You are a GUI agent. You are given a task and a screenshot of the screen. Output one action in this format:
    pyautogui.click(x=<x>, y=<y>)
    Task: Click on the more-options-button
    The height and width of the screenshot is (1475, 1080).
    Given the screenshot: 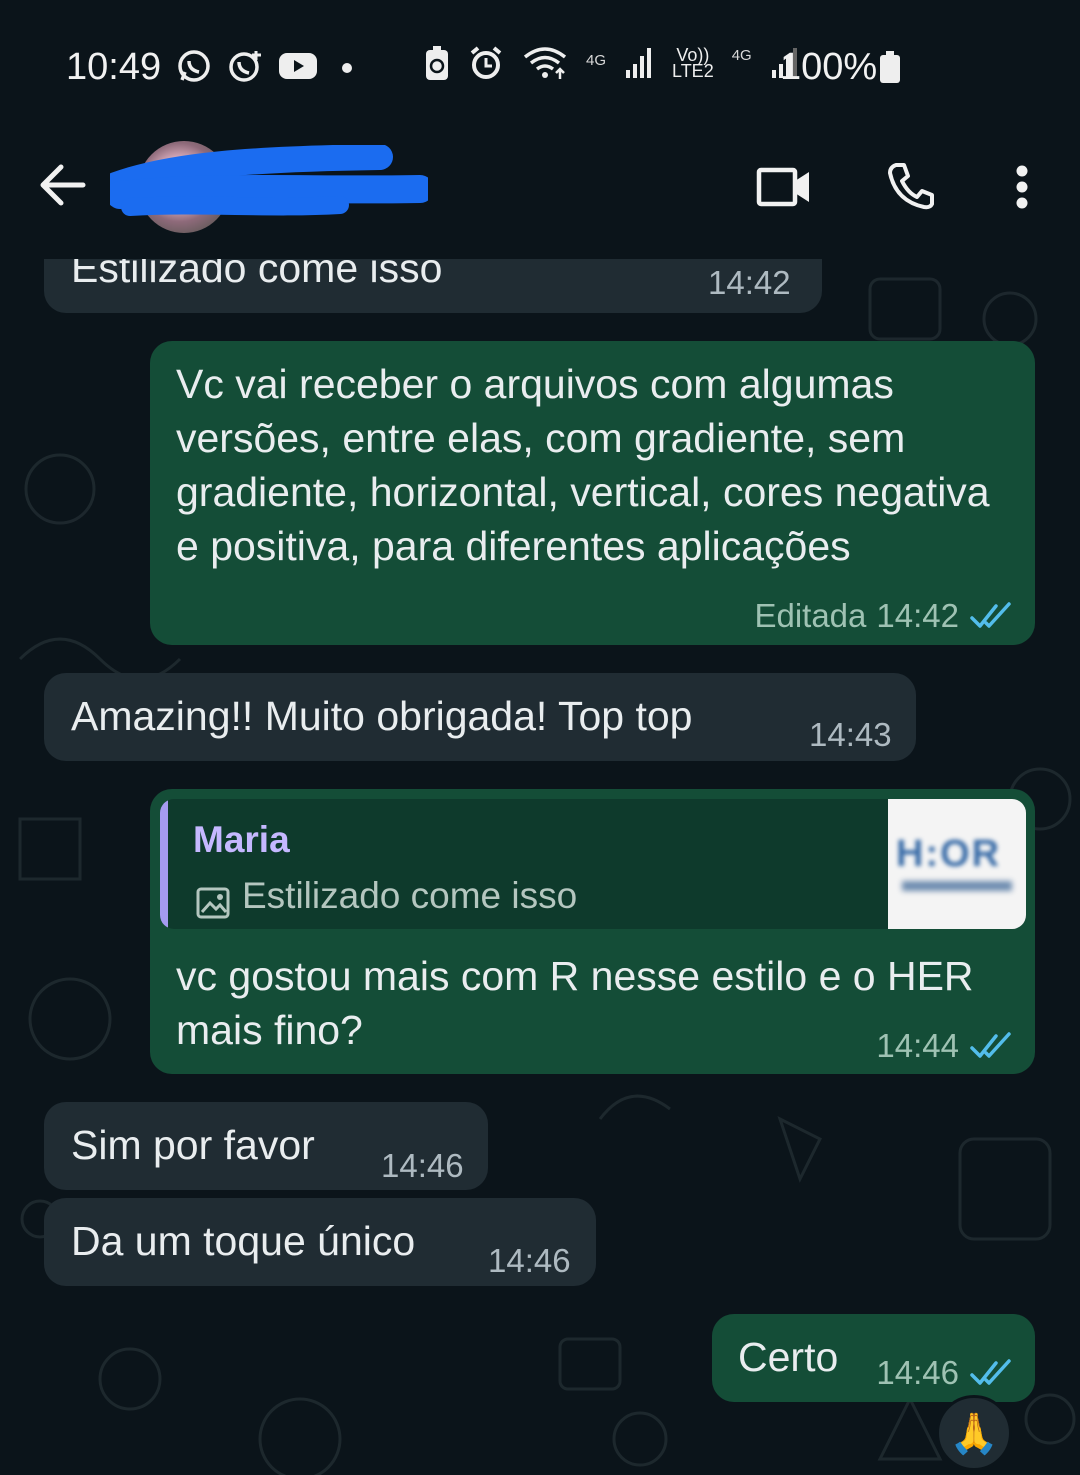 What is the action you would take?
    pyautogui.click(x=1022, y=187)
    